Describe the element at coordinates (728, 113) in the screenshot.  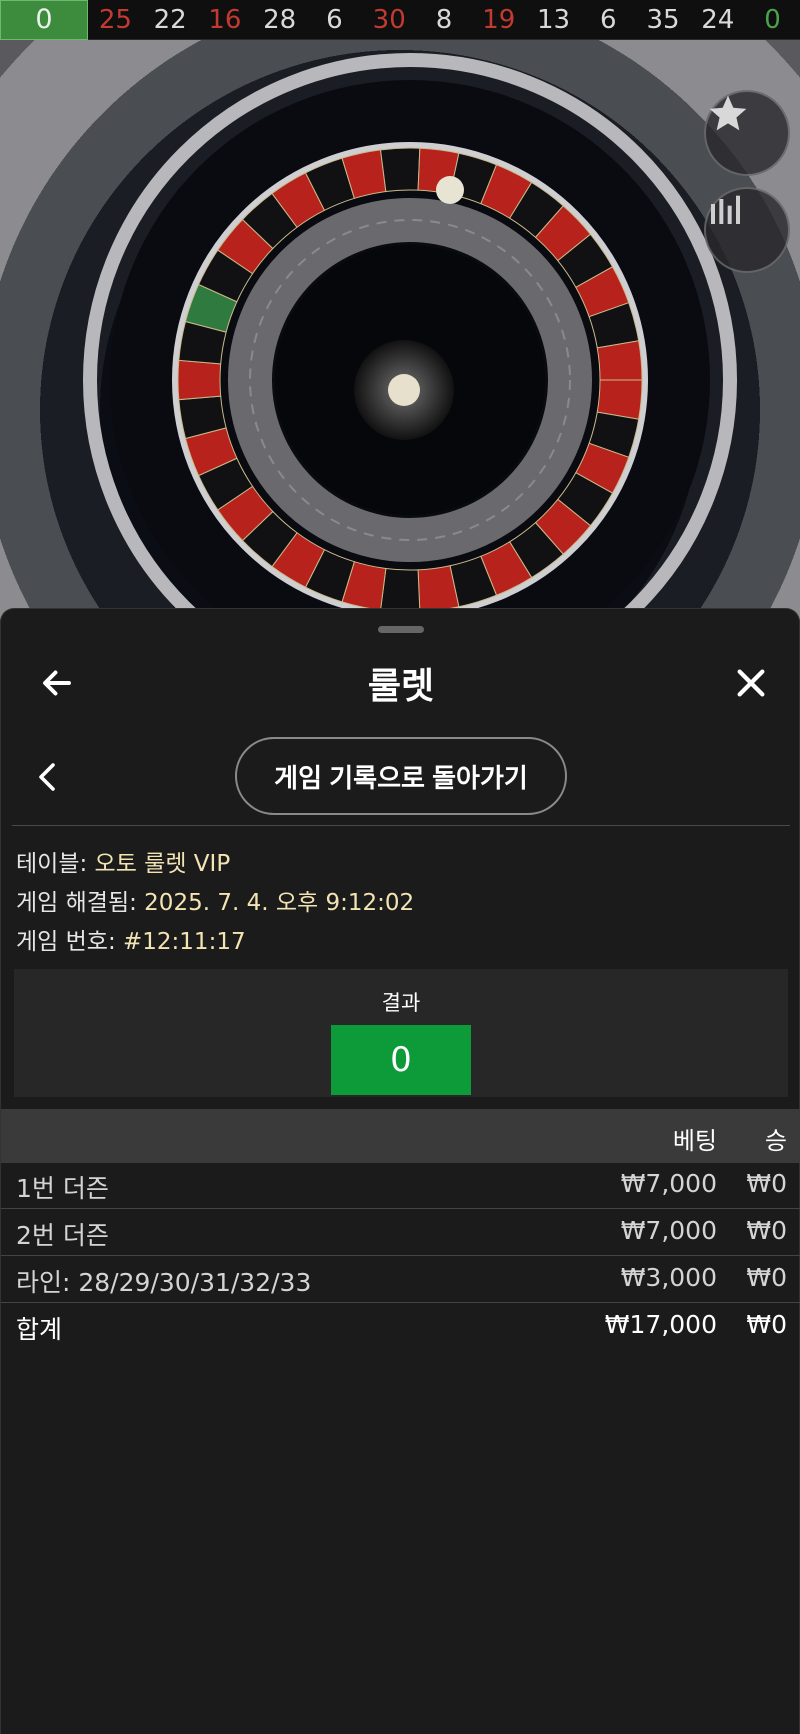
I see `star-icon` at that location.